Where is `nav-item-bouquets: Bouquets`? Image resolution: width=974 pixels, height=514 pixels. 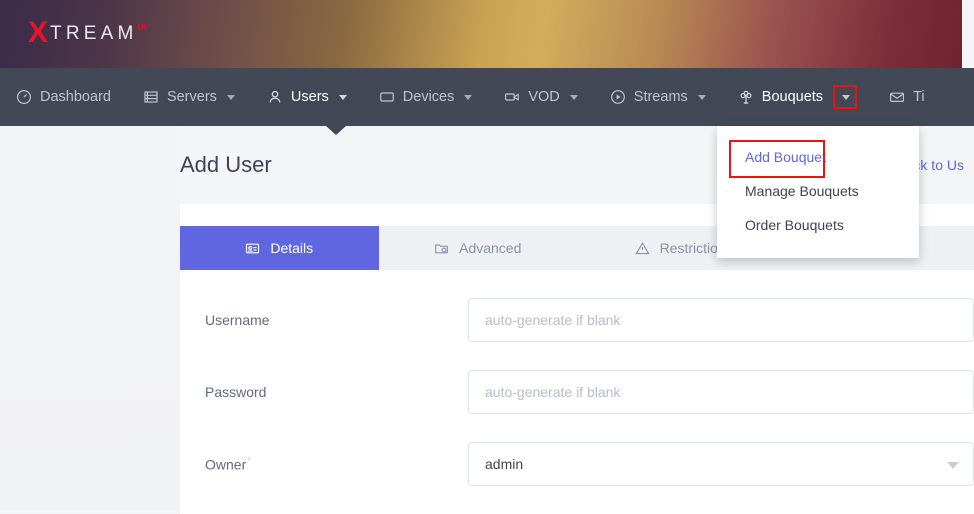
nav-item-bouquets: Bouquets is located at coordinates (797, 97).